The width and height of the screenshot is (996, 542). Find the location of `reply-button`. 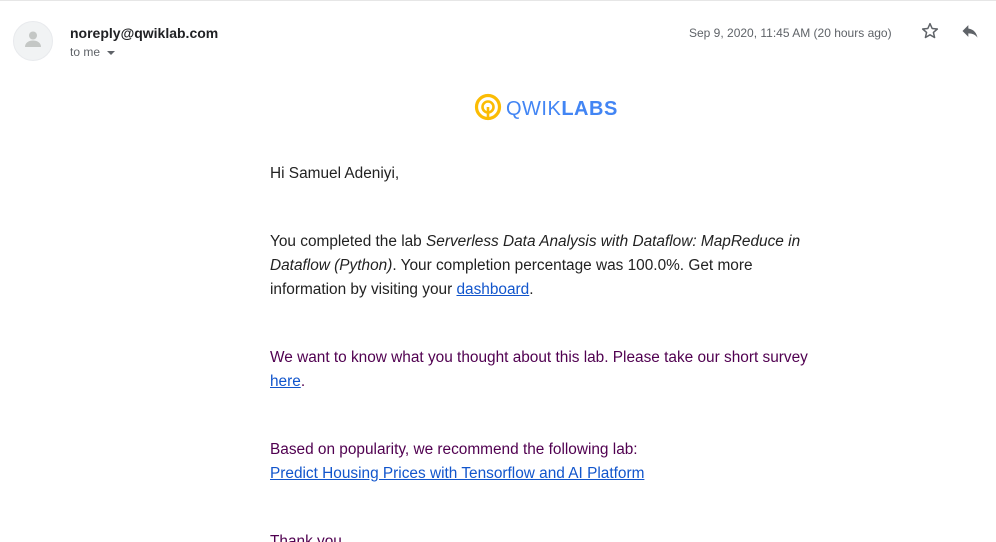

reply-button is located at coordinates (970, 33).